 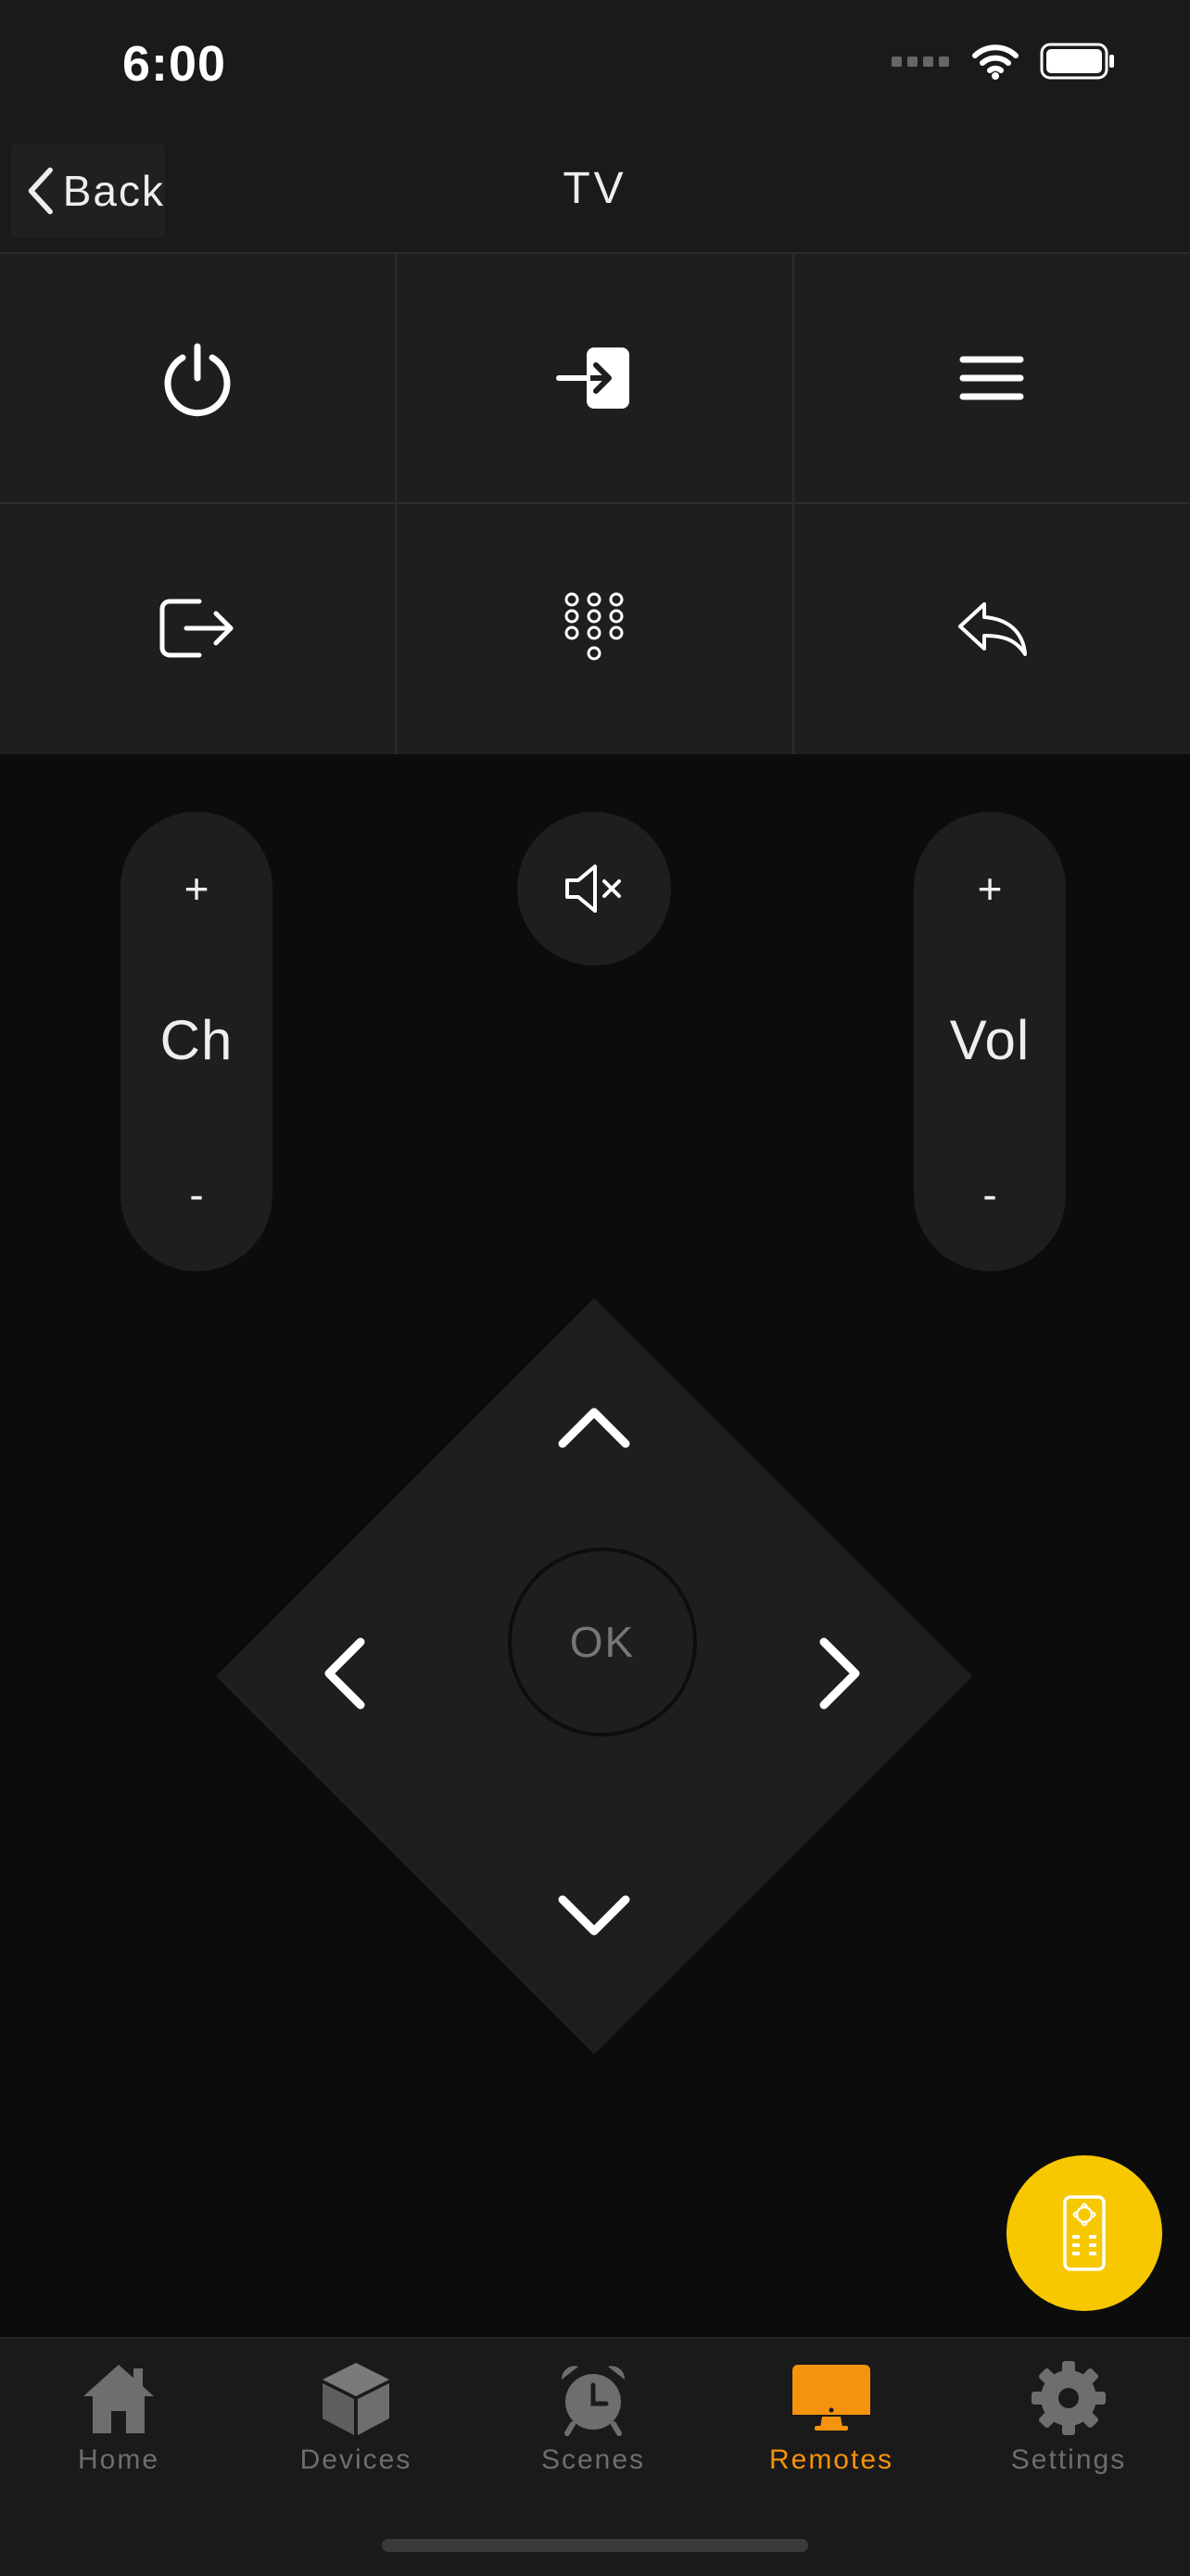 I want to click on channel-label: Ch, so click(x=196, y=1040).